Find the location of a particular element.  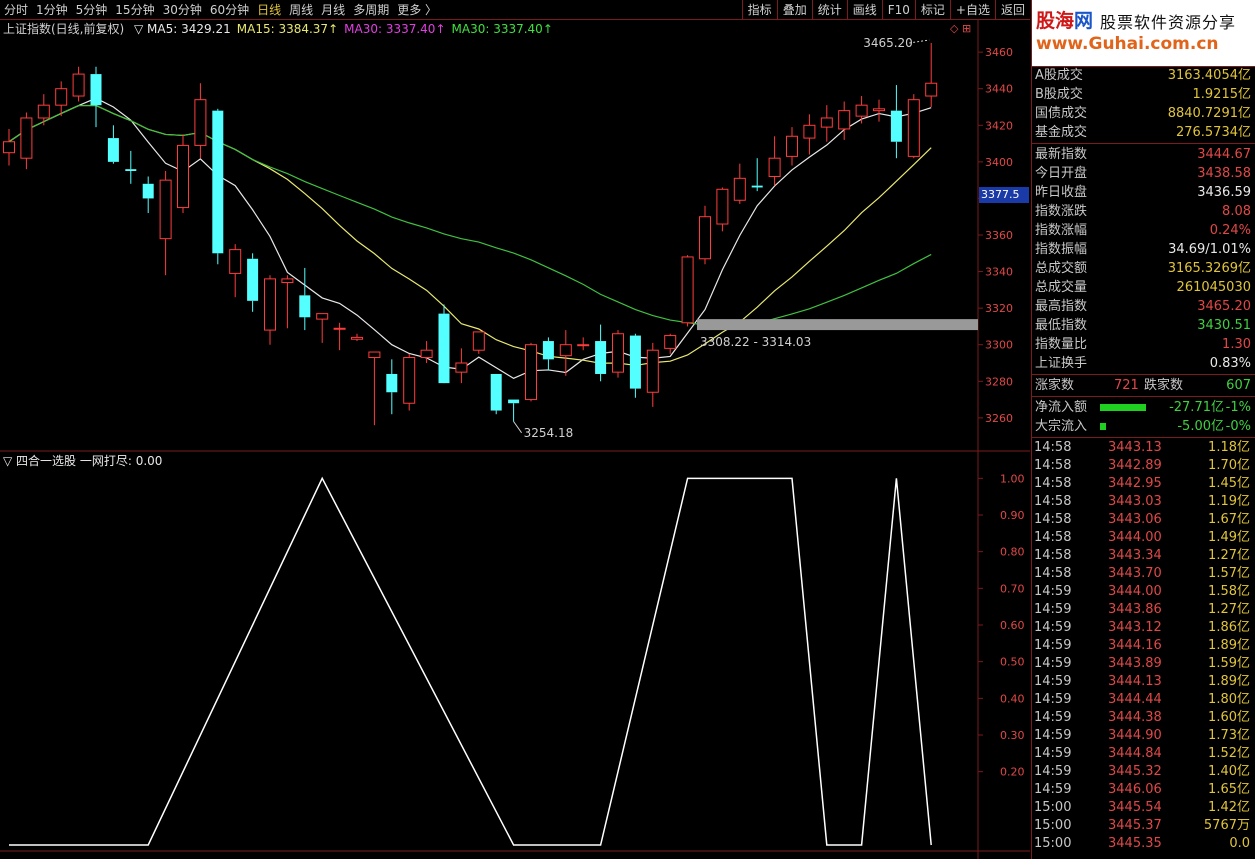

stat-label: 指数涨幅 is located at coordinates (1061, 230).